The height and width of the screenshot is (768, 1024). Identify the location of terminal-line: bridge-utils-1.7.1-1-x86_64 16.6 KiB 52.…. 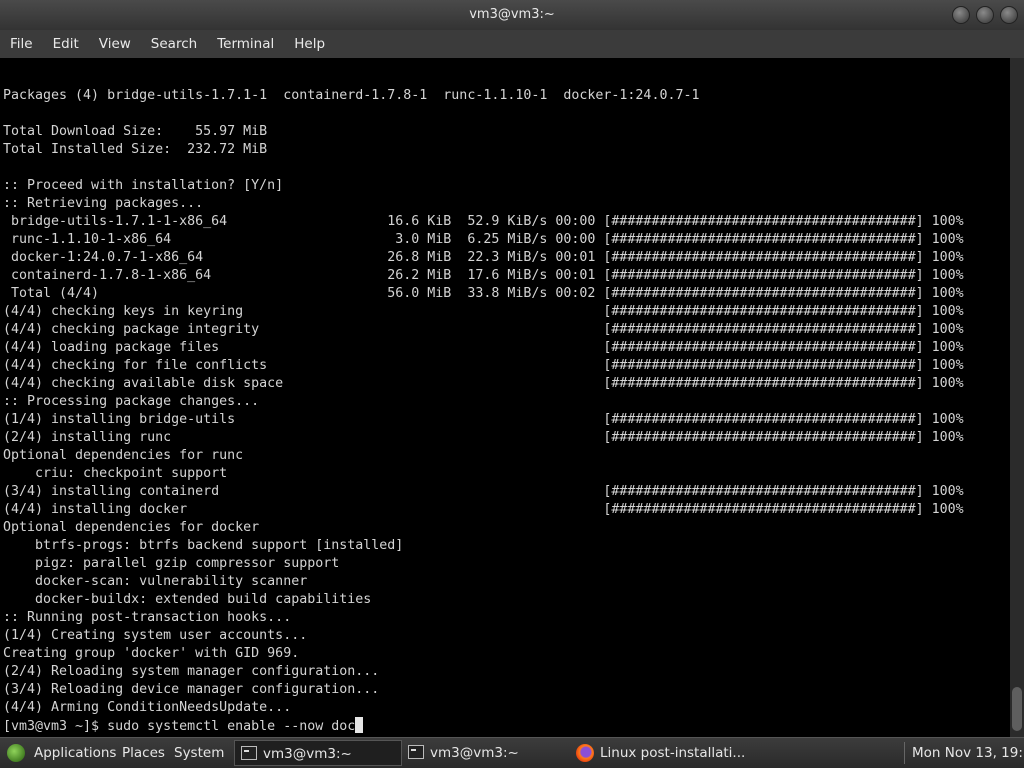
(483, 221).